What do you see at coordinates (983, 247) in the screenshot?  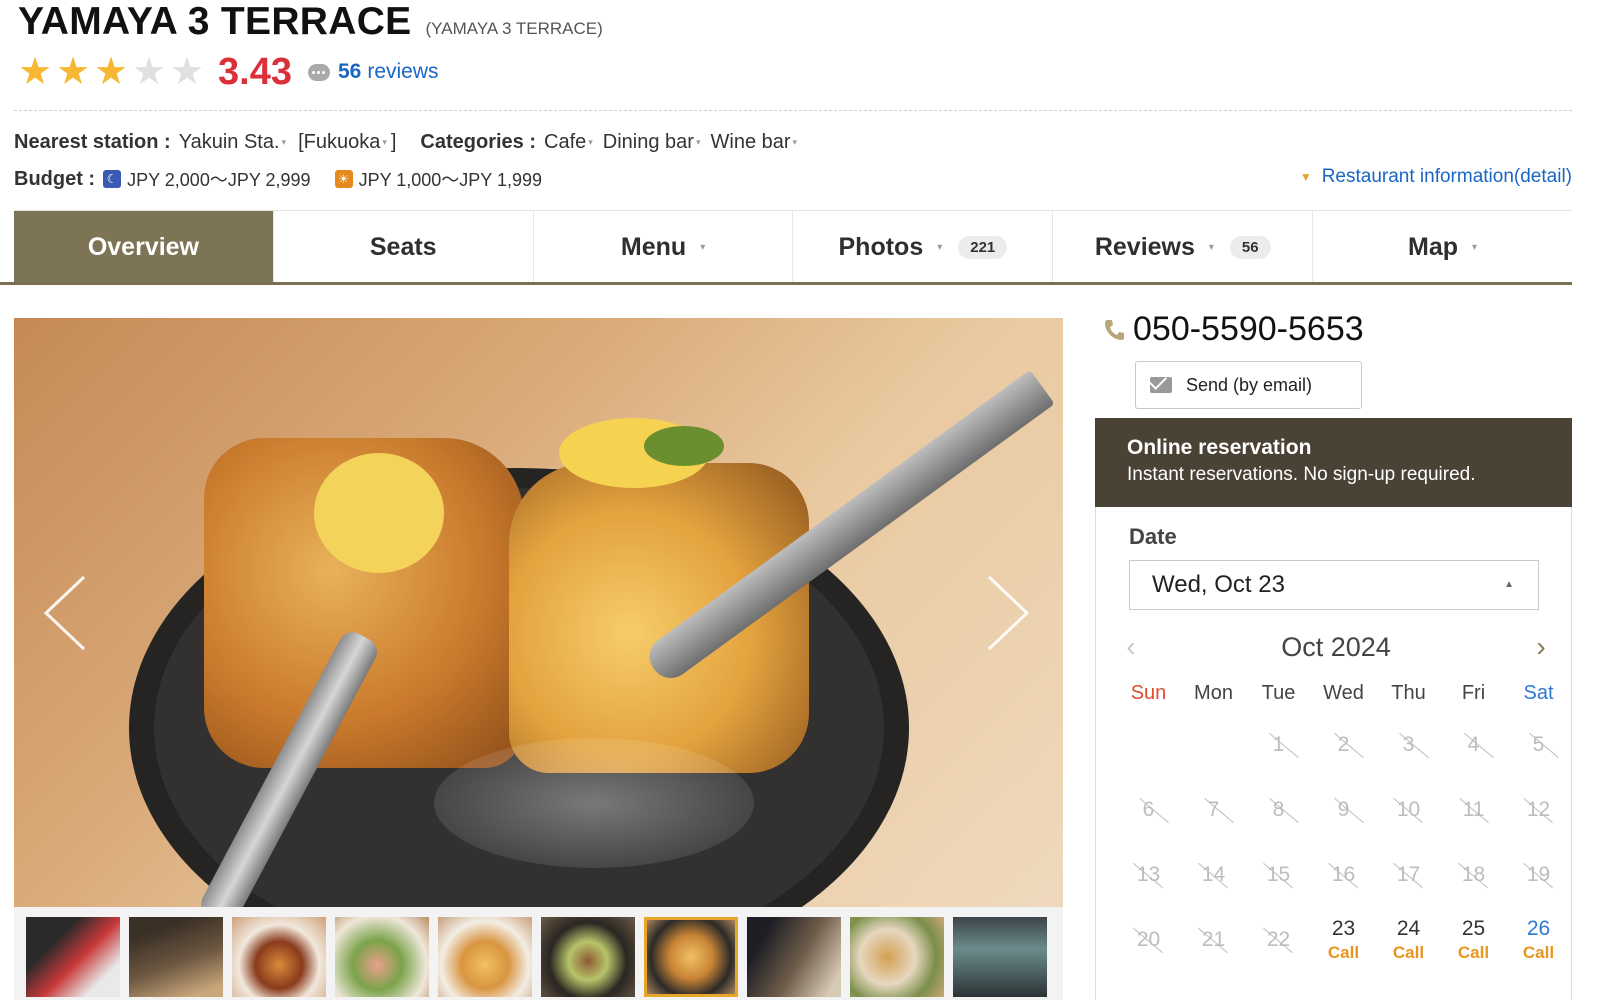 I see `photos-count-badge: 221` at bounding box center [983, 247].